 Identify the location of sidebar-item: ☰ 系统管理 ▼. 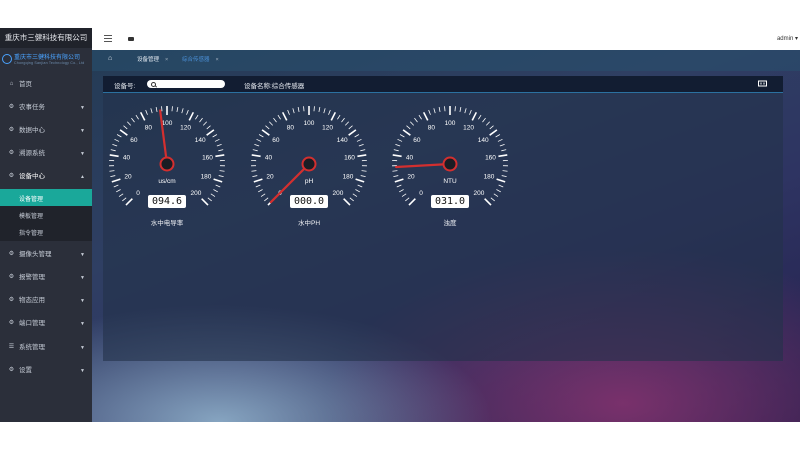
(46, 348).